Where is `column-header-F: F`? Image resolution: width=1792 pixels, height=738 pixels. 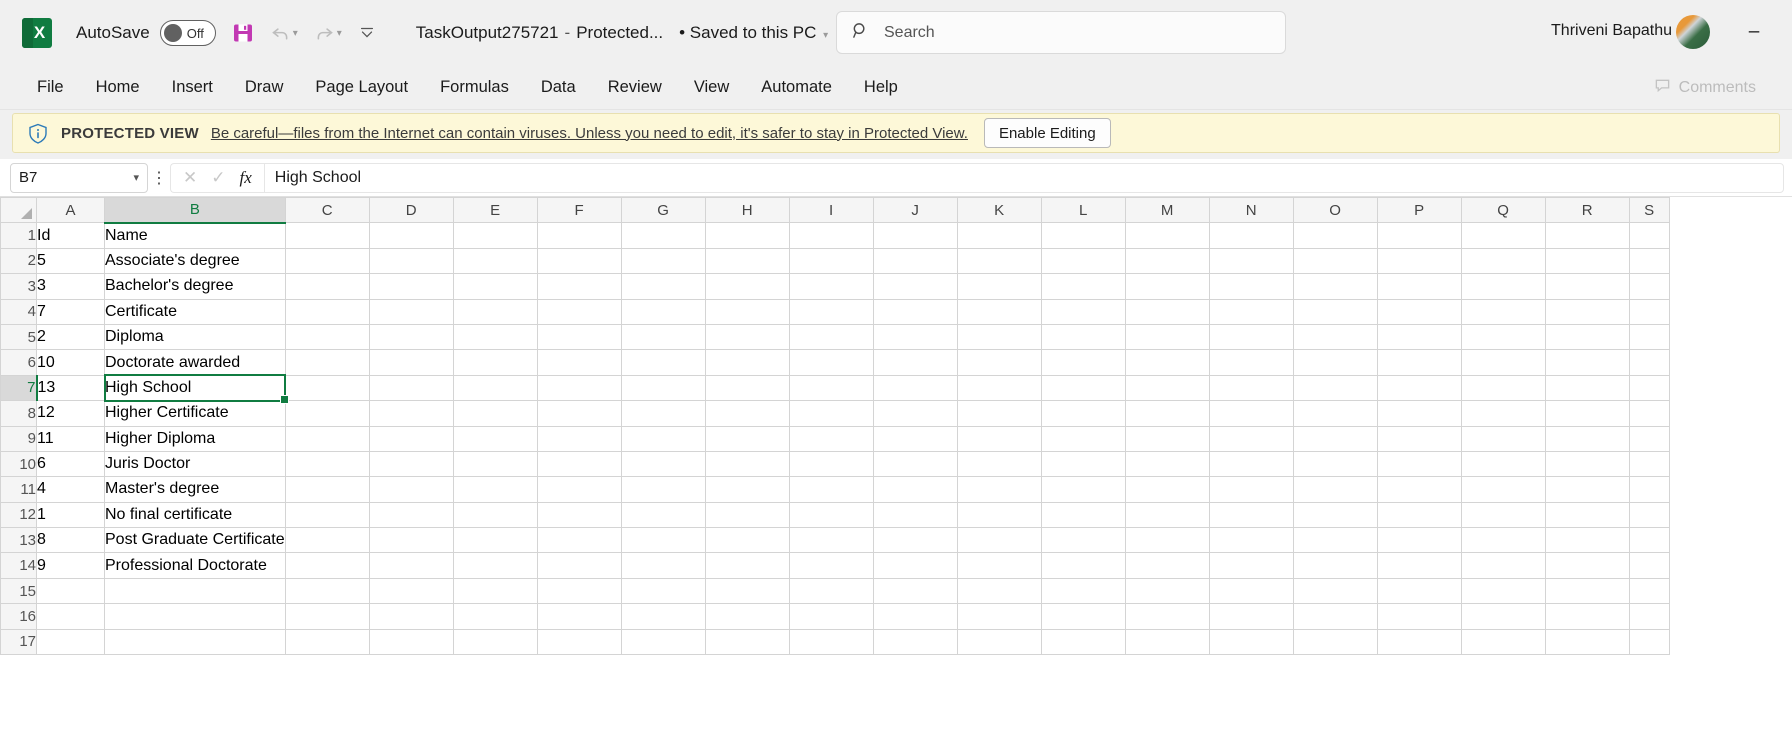 column-header-F: F is located at coordinates (579, 210).